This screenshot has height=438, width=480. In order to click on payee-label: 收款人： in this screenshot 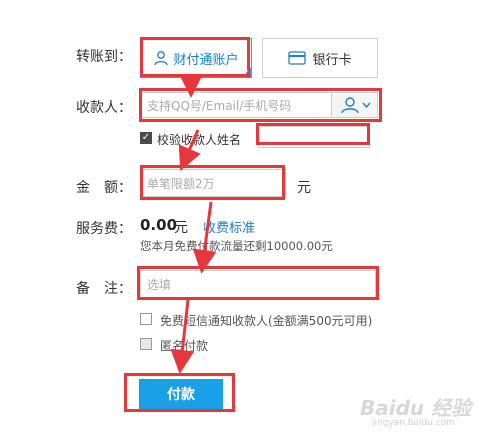, I will do `click(104, 108)`.